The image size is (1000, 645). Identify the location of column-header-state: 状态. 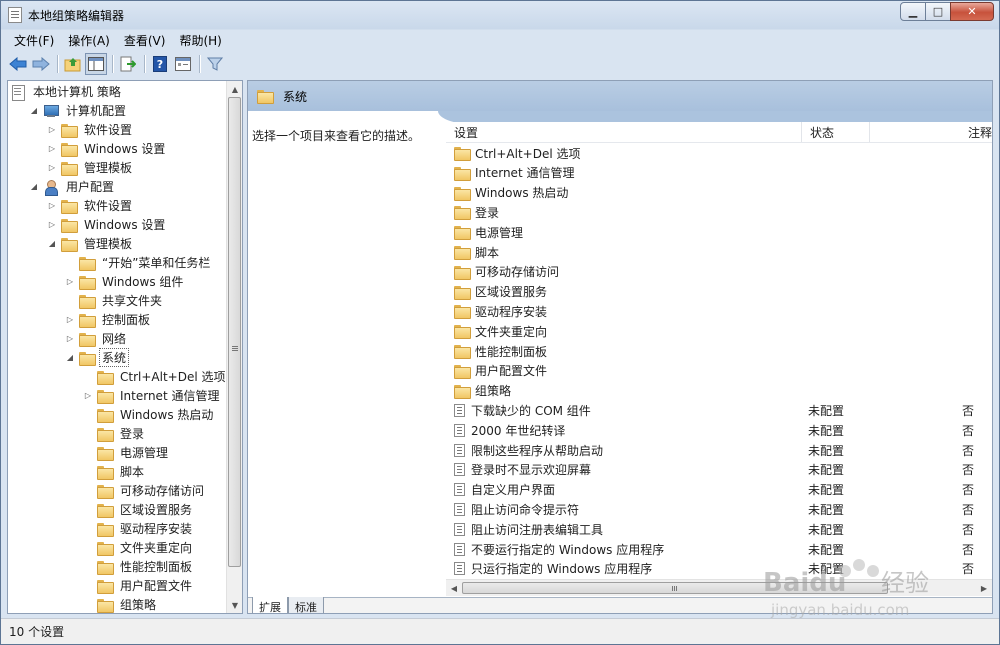
(836, 132).